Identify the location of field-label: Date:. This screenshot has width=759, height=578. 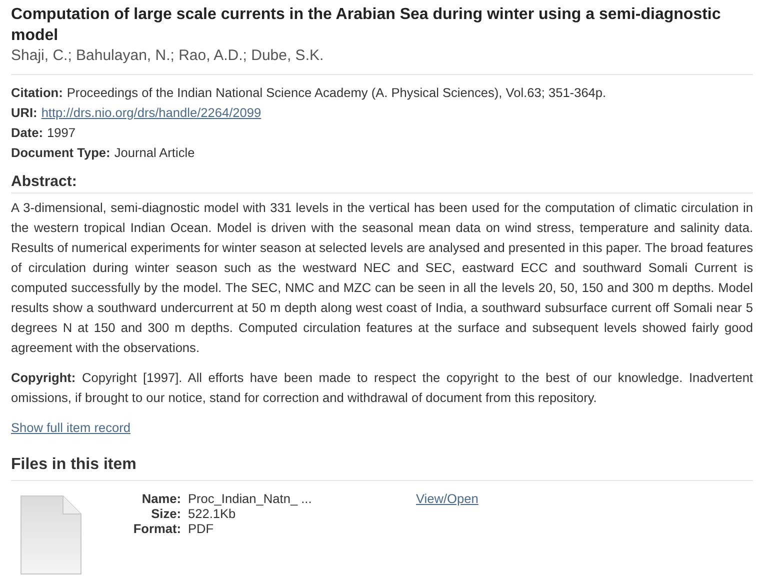
(27, 132).